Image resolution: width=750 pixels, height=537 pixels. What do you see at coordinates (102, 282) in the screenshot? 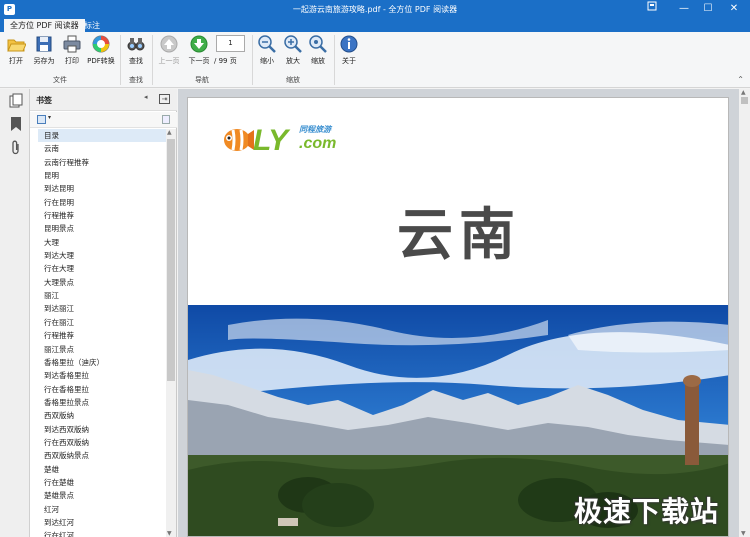
I see `bookmark-item: 大理景点` at bounding box center [102, 282].